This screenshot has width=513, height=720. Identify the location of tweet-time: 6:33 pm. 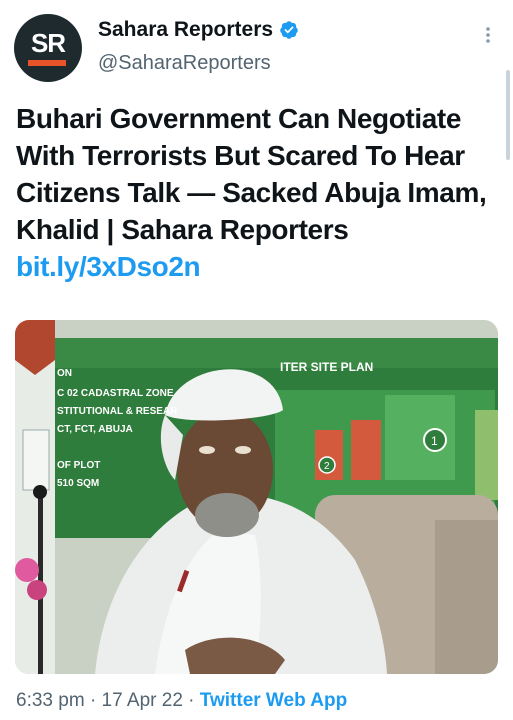
(50, 700).